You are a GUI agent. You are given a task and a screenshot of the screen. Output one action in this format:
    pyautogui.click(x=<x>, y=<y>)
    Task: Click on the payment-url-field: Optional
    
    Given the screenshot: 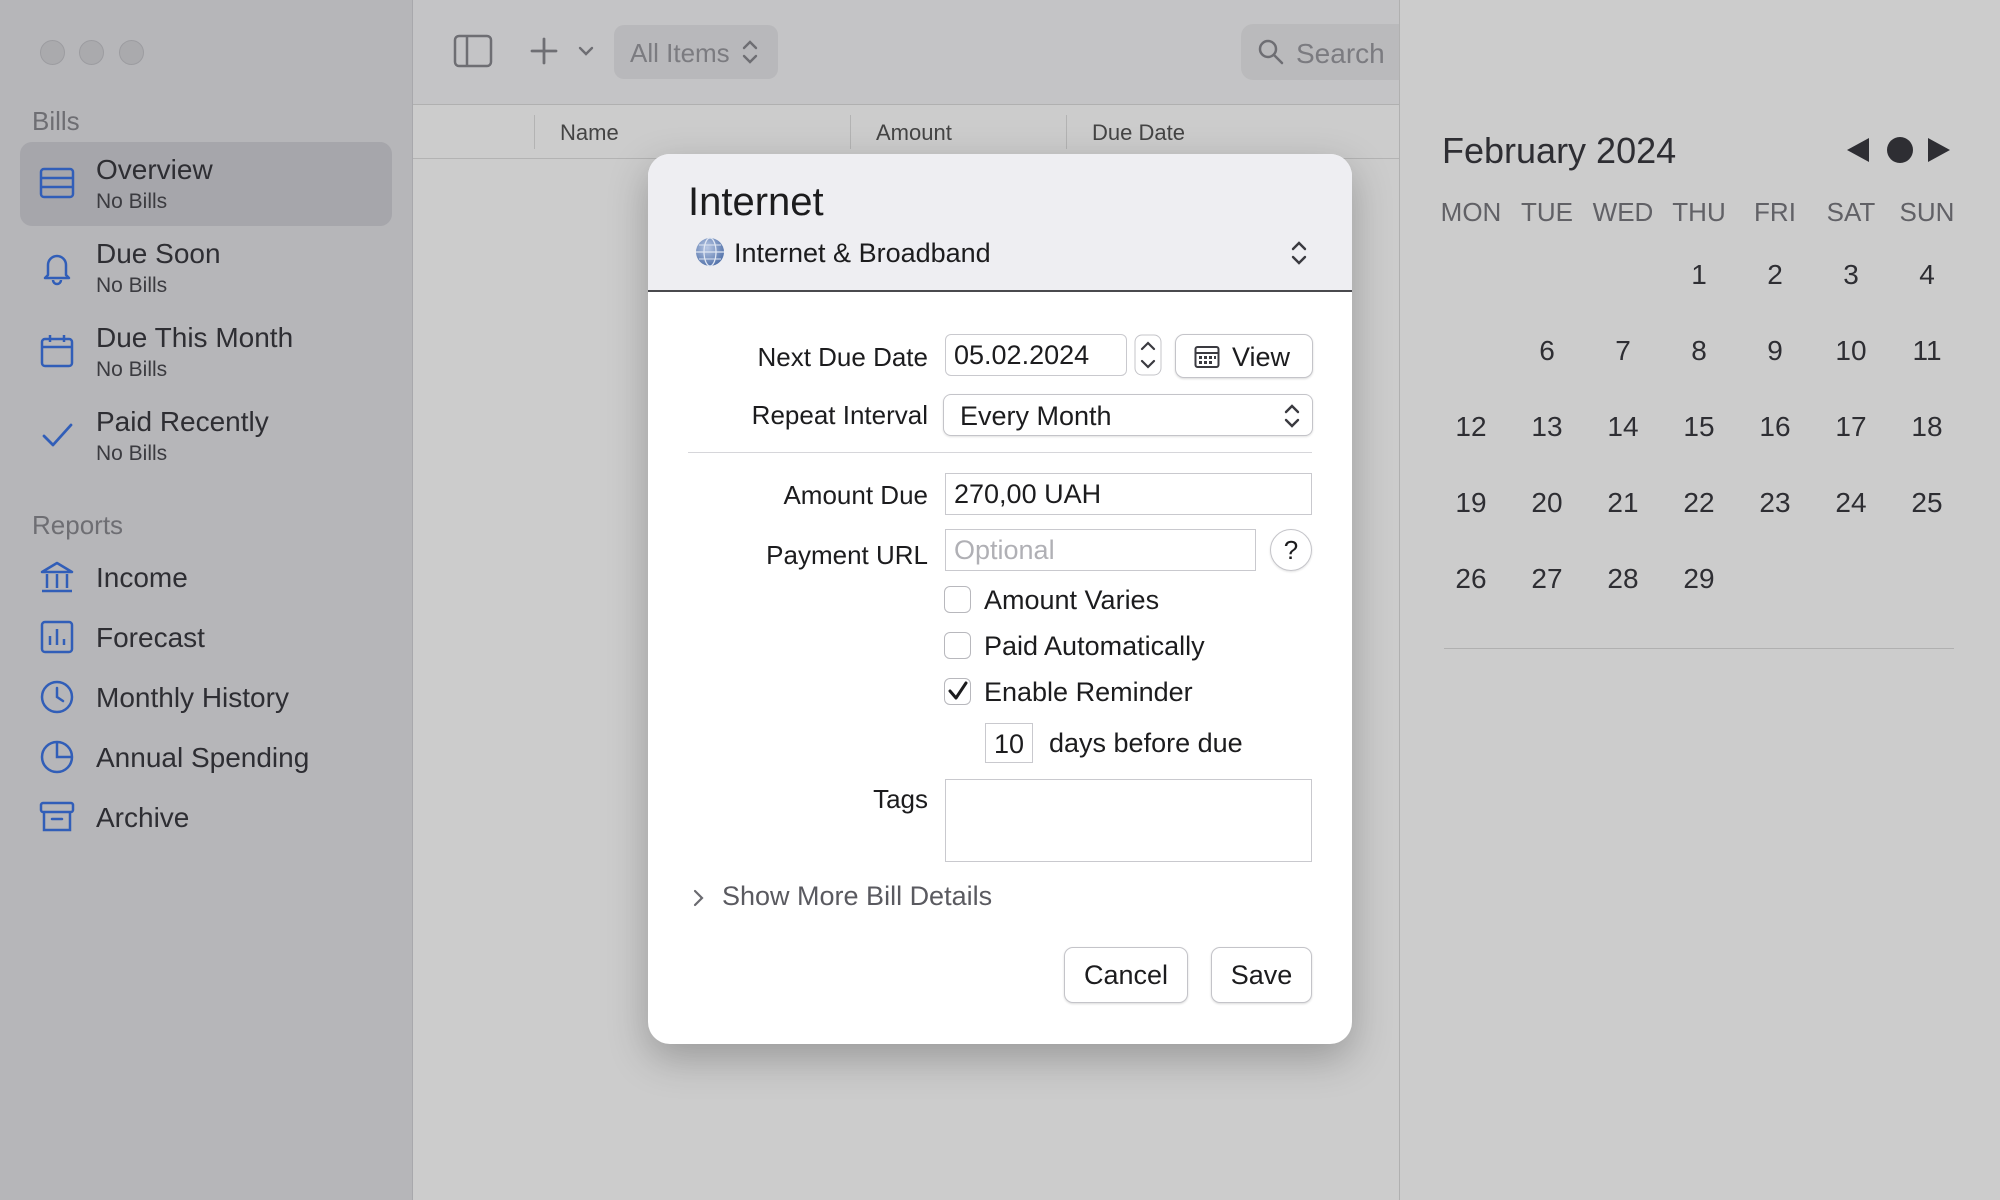 What is the action you would take?
    pyautogui.click(x=1100, y=550)
    